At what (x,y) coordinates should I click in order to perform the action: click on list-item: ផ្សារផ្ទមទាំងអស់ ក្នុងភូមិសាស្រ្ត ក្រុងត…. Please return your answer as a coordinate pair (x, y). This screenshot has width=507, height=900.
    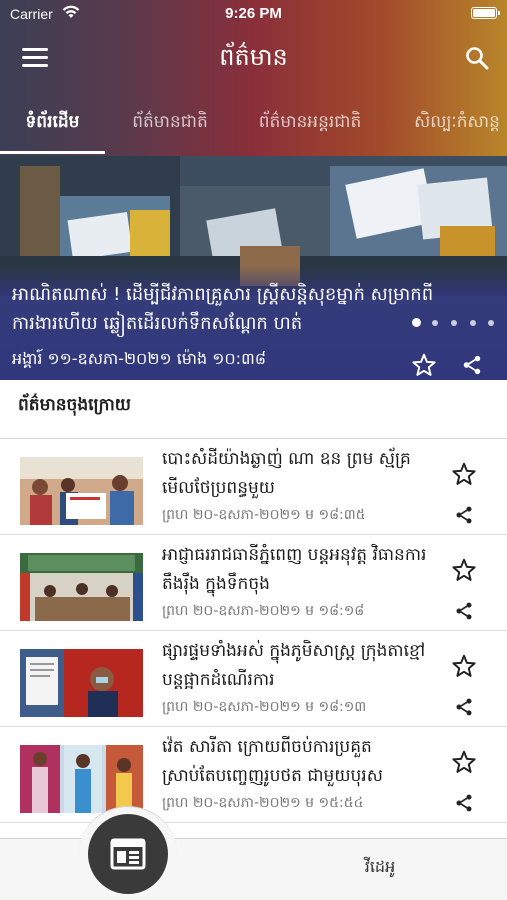
    Looking at the image, I should click on (253, 679).